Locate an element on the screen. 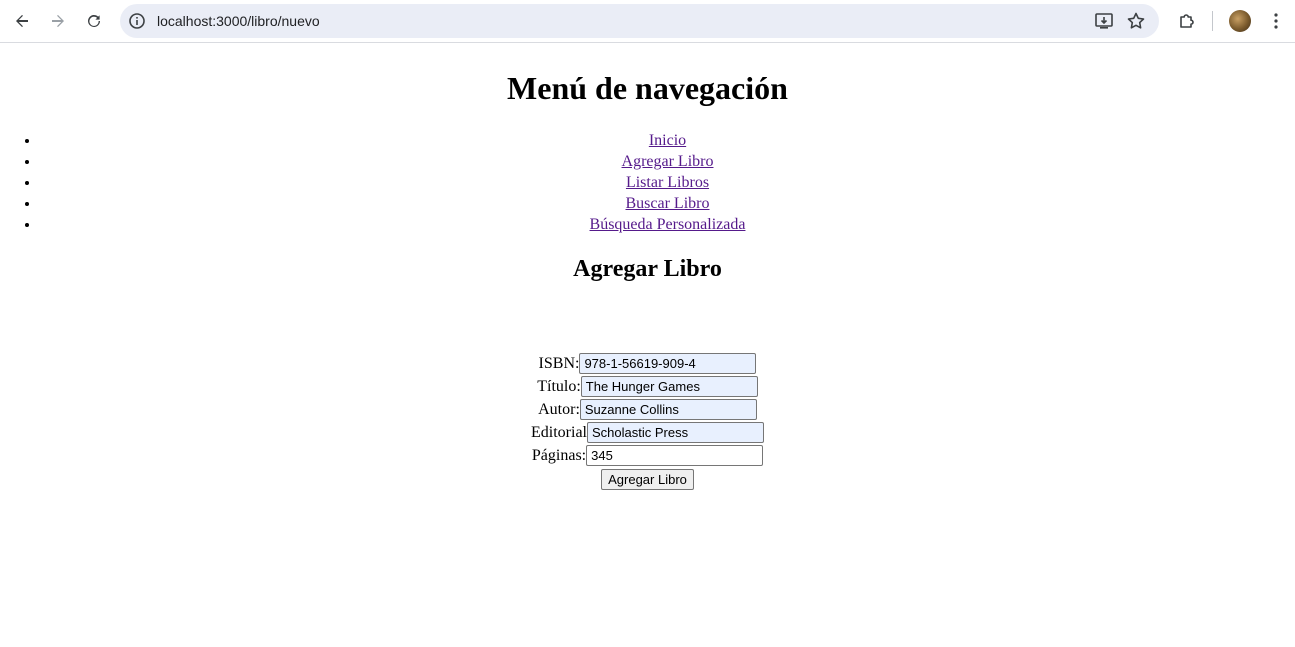 Image resolution: width=1295 pixels, height=647 pixels. titulo-input is located at coordinates (669, 386).